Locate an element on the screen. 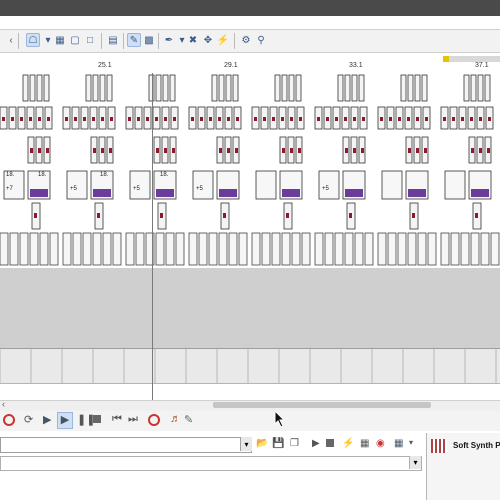 The width and height of the screenshot is (500, 500). split-icon: ✥ is located at coordinates (208, 40).